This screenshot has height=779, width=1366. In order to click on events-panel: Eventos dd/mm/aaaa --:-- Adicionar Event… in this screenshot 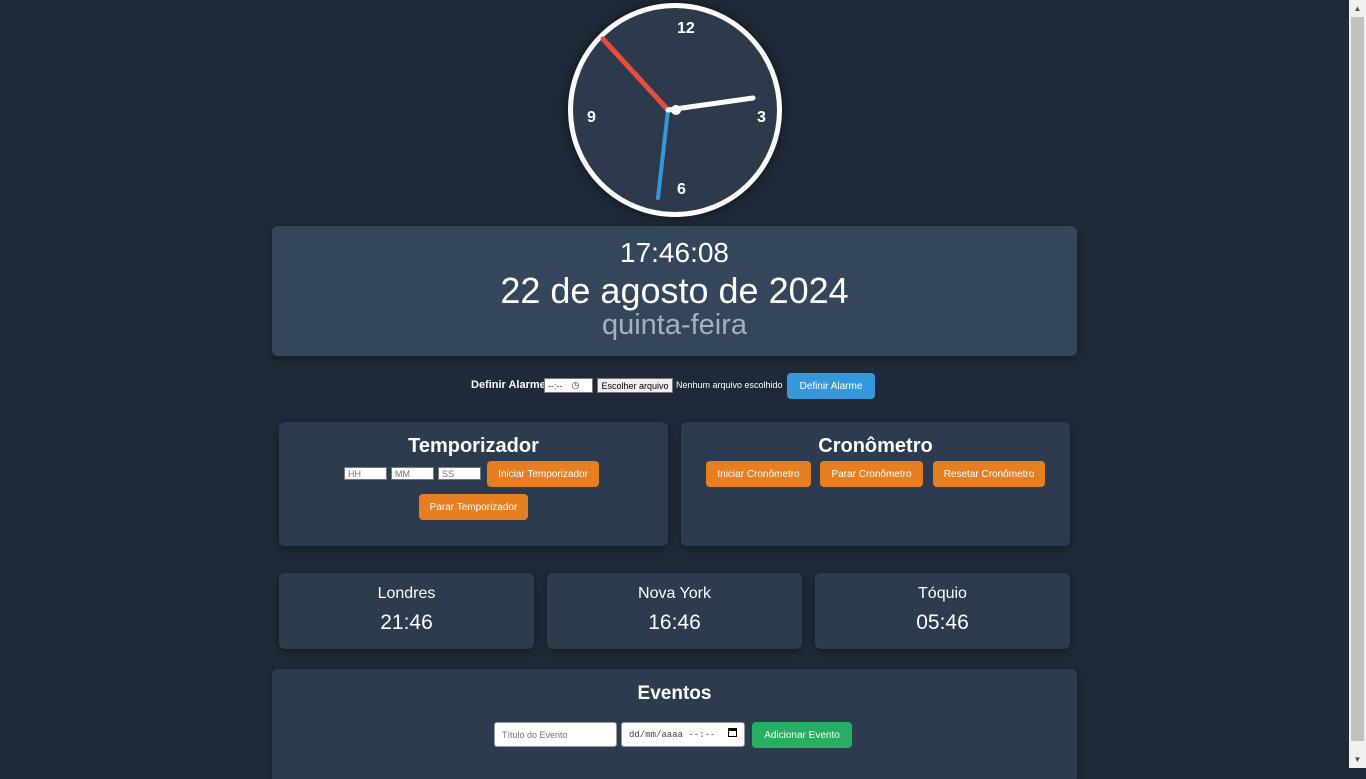, I will do `click(674, 724)`.